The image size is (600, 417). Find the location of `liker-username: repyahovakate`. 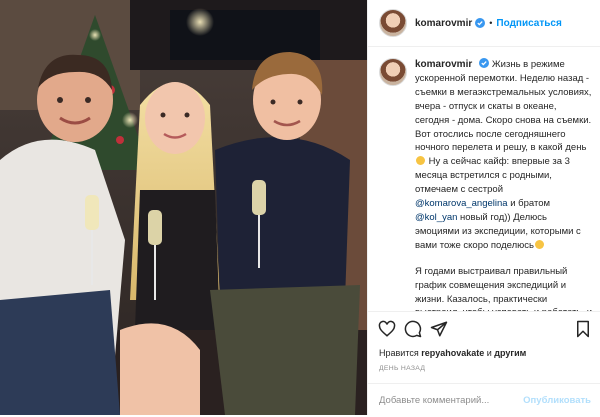

liker-username: repyahovakate is located at coordinates (452, 353).